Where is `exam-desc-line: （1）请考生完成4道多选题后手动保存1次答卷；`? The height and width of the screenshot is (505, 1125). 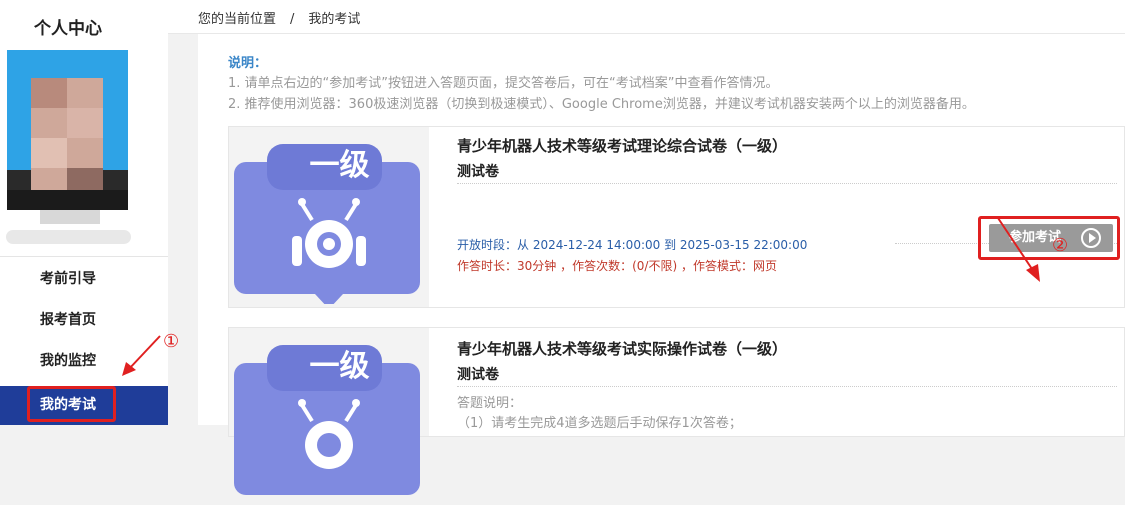
exam-desc-line: （1）请考生完成4道多选题后手动保存1次答卷； is located at coordinates (599, 423).